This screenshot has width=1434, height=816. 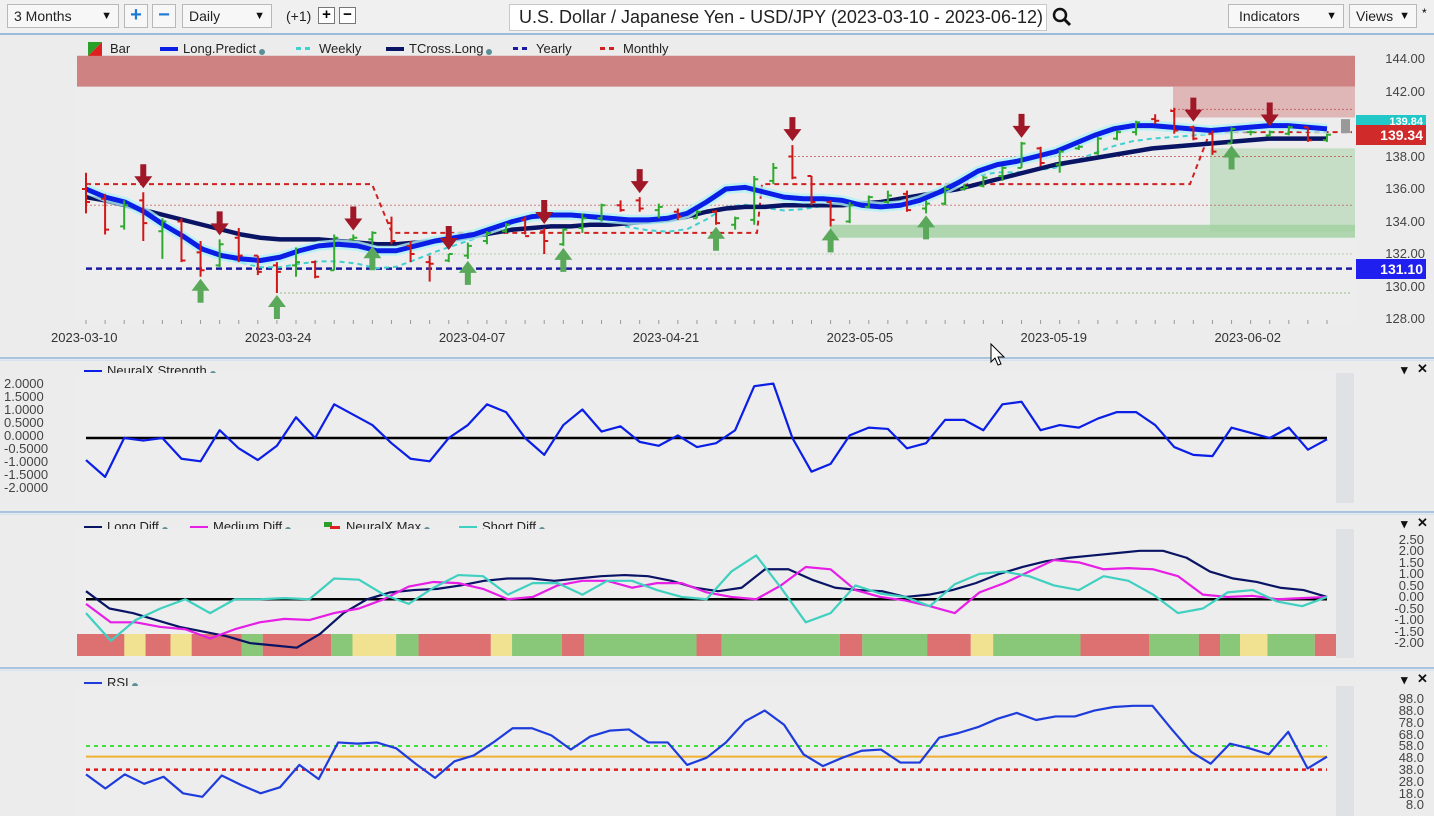 What do you see at coordinates (1405, 91) in the screenshot?
I see `y-tick-label: 142.00` at bounding box center [1405, 91].